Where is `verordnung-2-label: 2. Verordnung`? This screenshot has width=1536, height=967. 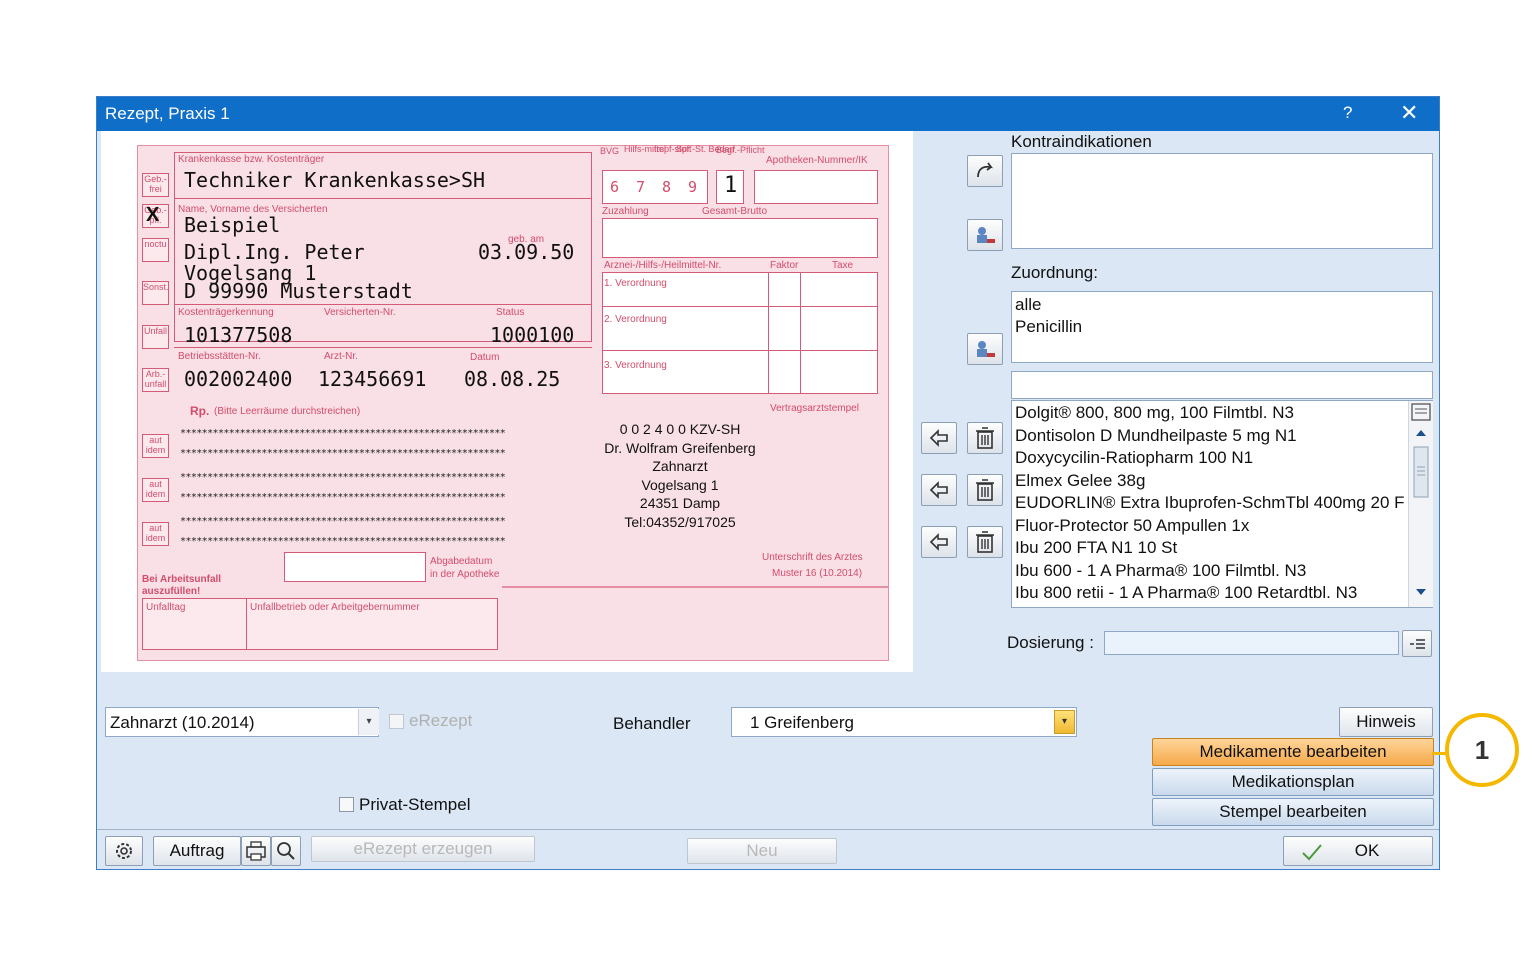
verordnung-2-label: 2. Verordnung is located at coordinates (635, 319).